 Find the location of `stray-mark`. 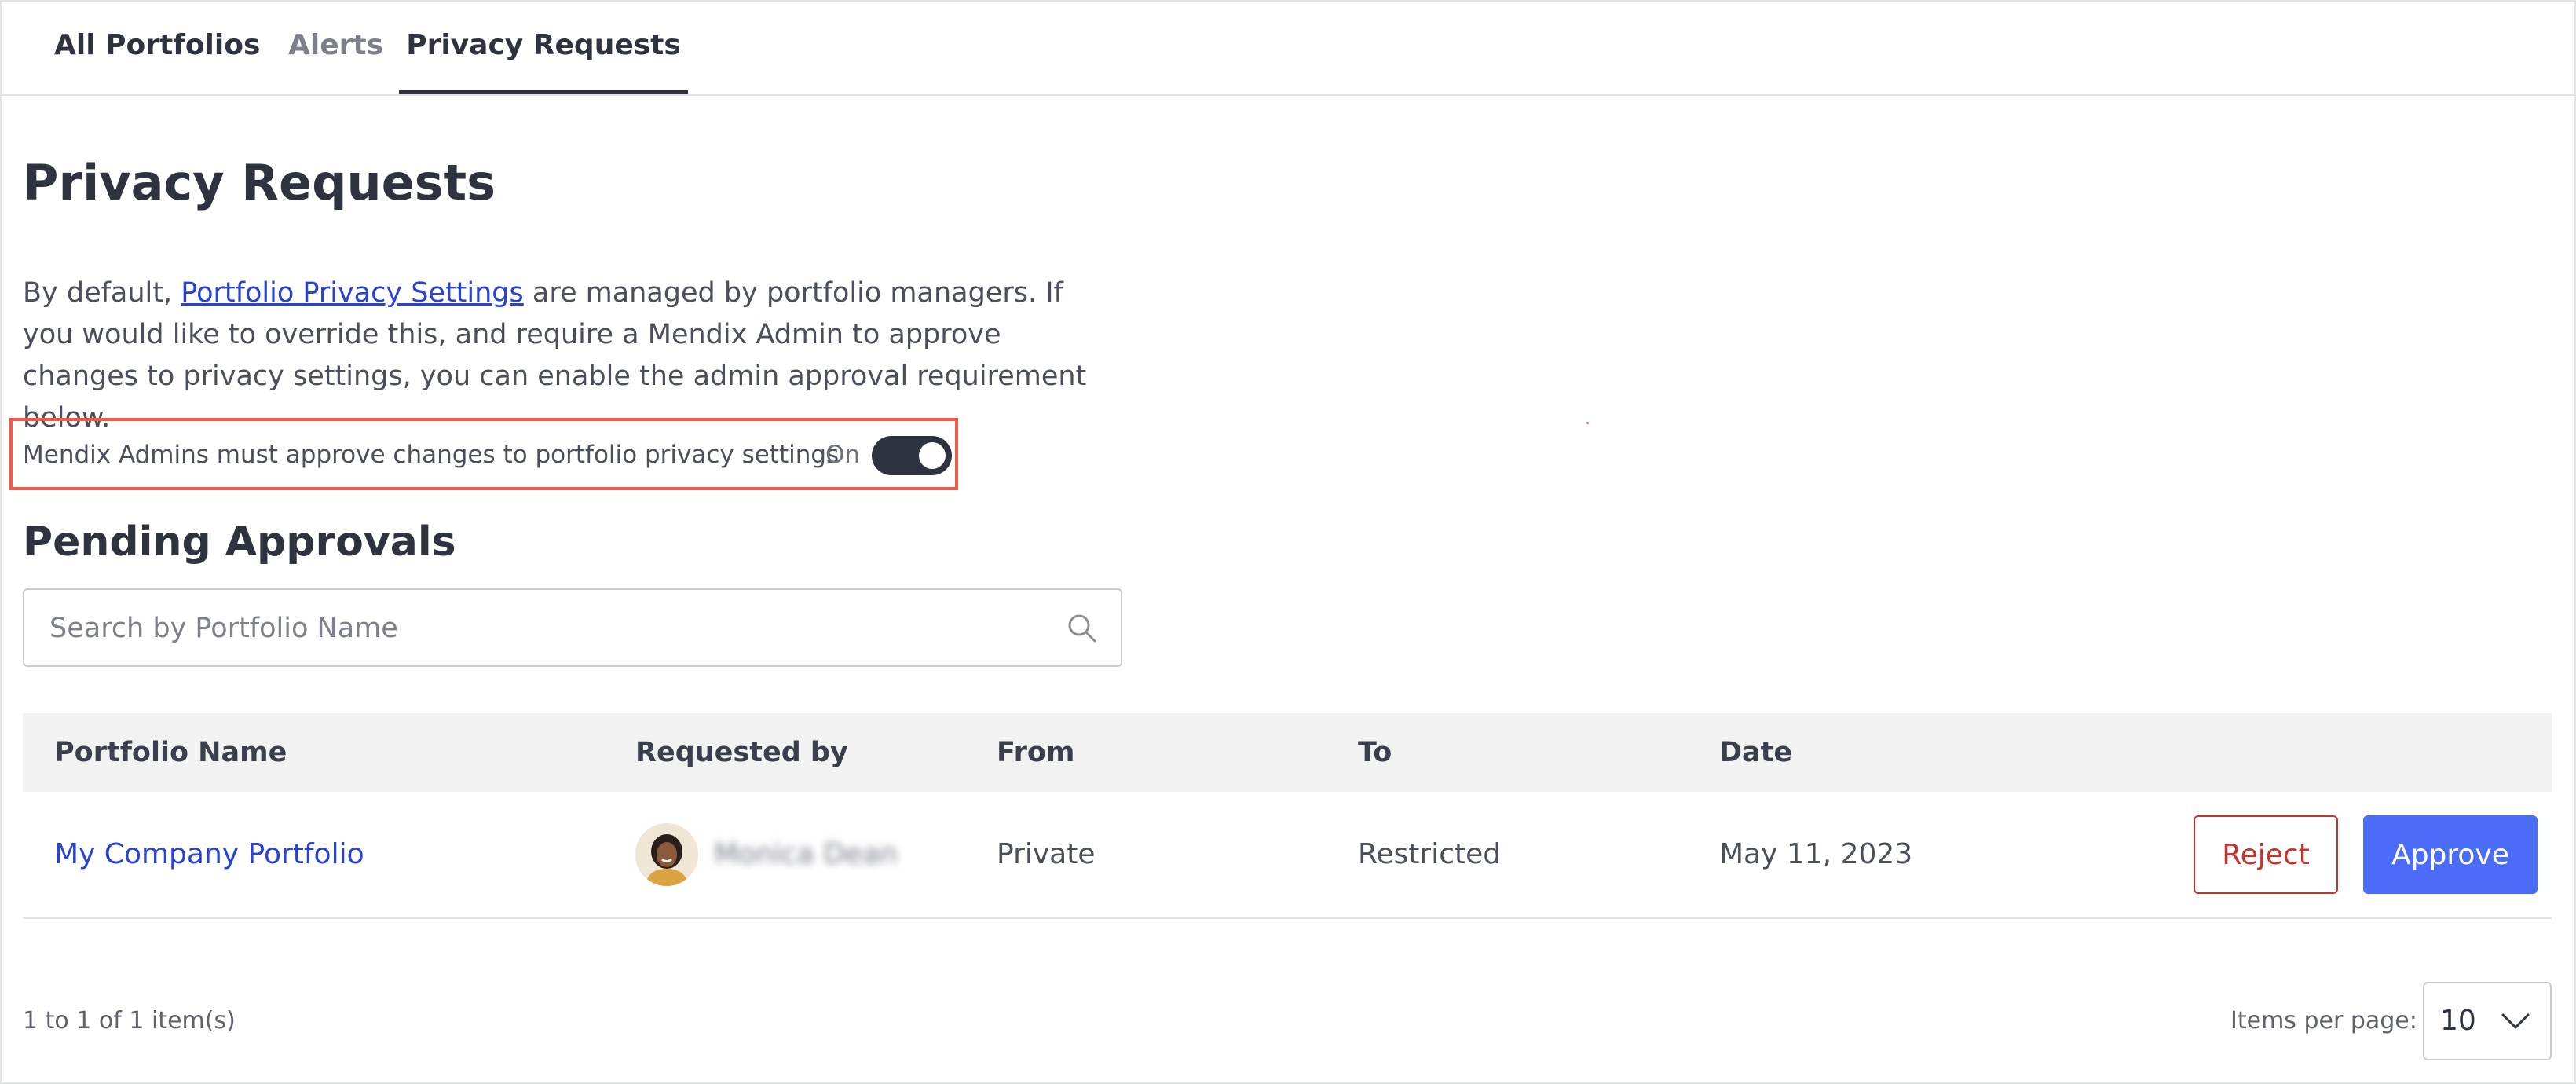

stray-mark is located at coordinates (1588, 423).